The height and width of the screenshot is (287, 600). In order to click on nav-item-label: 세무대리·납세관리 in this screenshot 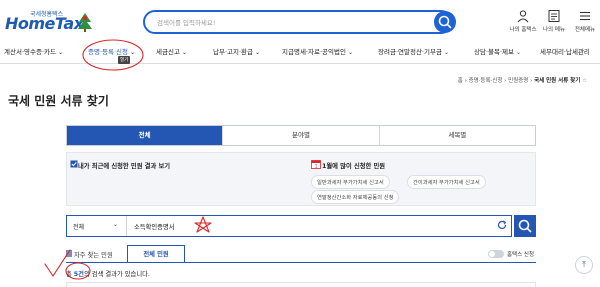, I will do `click(565, 52)`.